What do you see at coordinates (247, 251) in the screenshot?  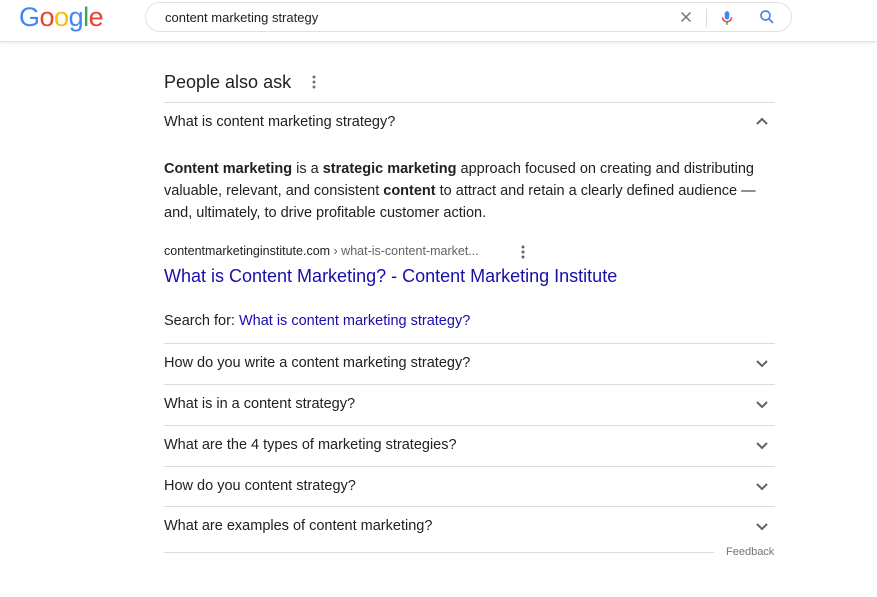 I see `cite-domain: contentmarketinginstitute.com` at bounding box center [247, 251].